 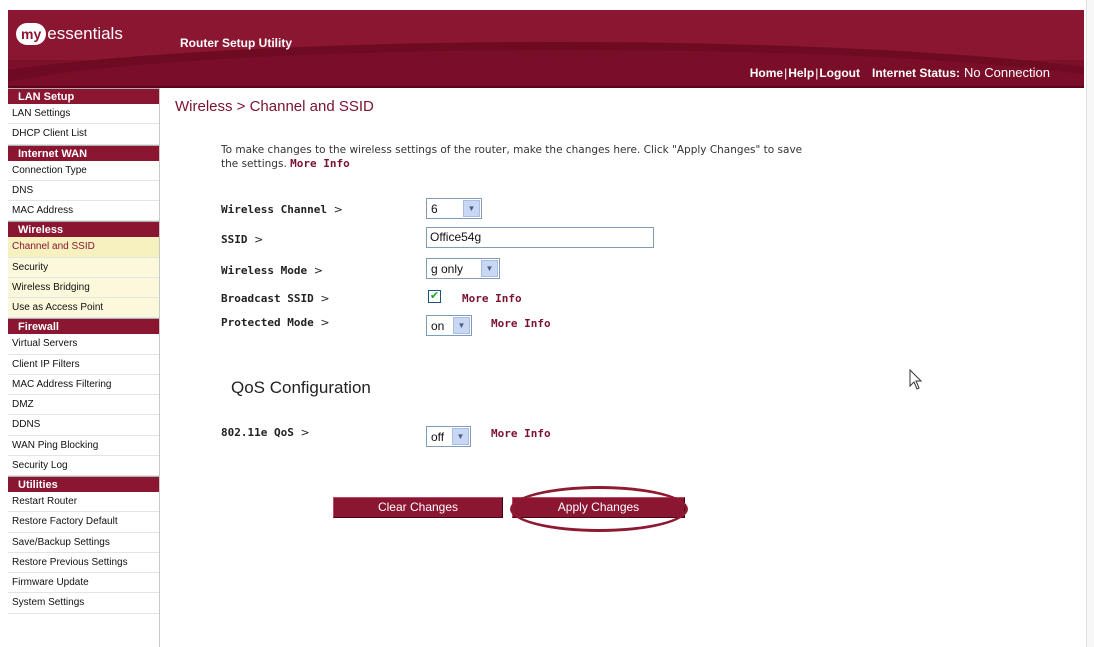 I want to click on logout-link: Logout, so click(x=839, y=73).